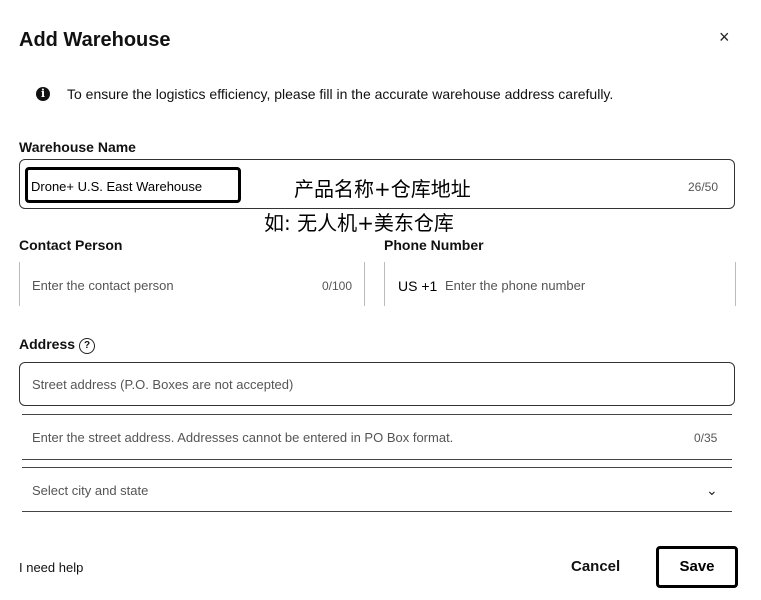 This screenshot has height=600, width=761. Describe the element at coordinates (43, 94) in the screenshot. I see `info-icon: i` at that location.